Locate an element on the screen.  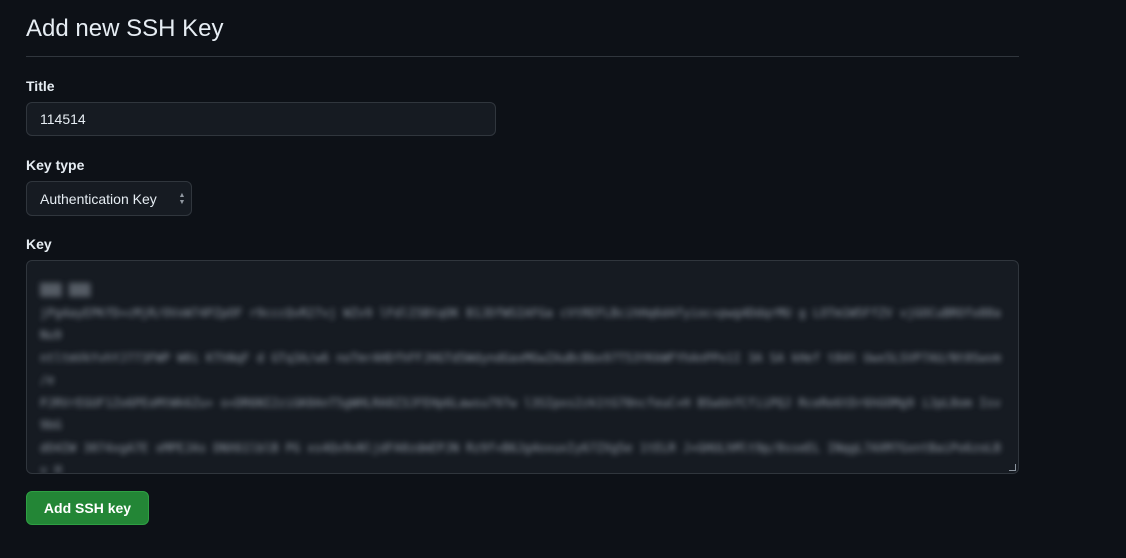
key-type-select: Authentication Key ▲ ▼ is located at coordinates (109, 198).